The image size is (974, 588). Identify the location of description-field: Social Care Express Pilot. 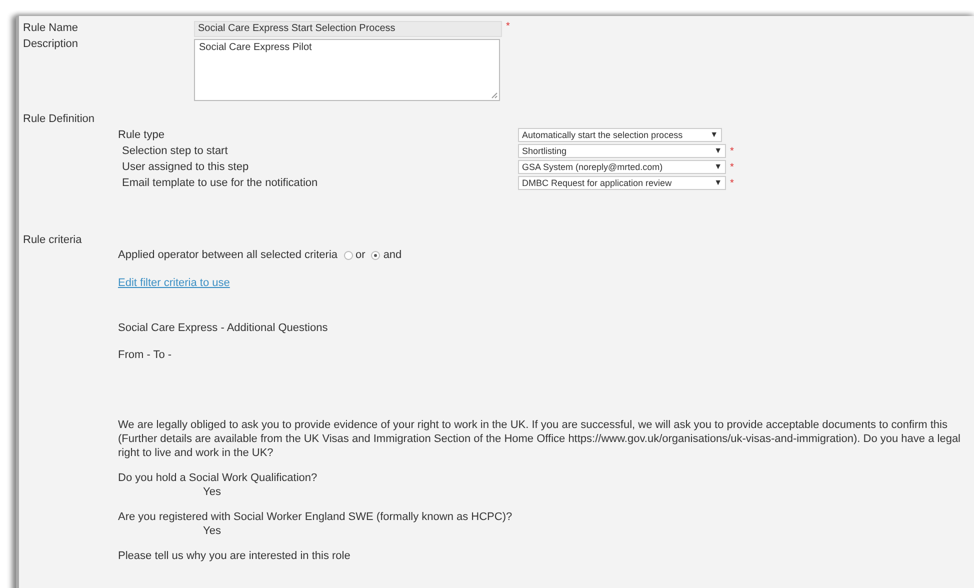
(347, 70).